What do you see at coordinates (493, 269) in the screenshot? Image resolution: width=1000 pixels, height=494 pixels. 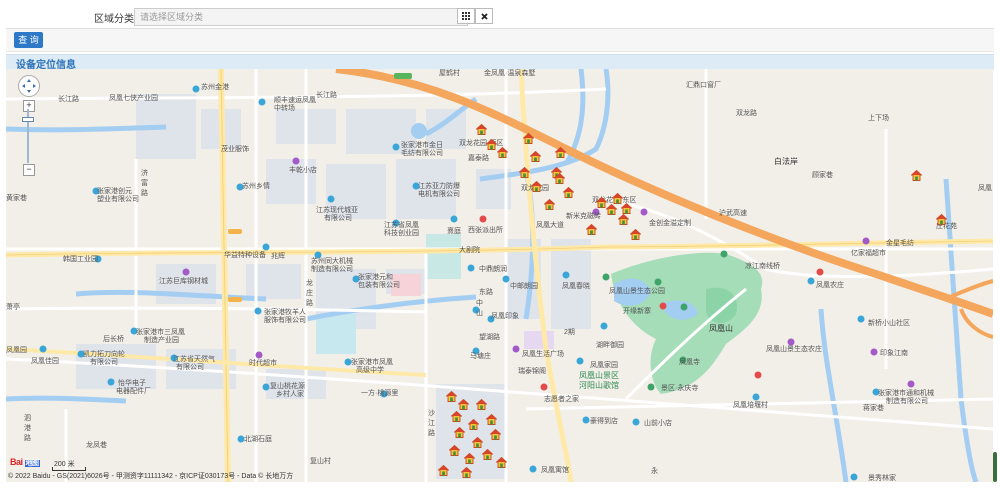 I see `map-label: 中鼎朗润` at bounding box center [493, 269].